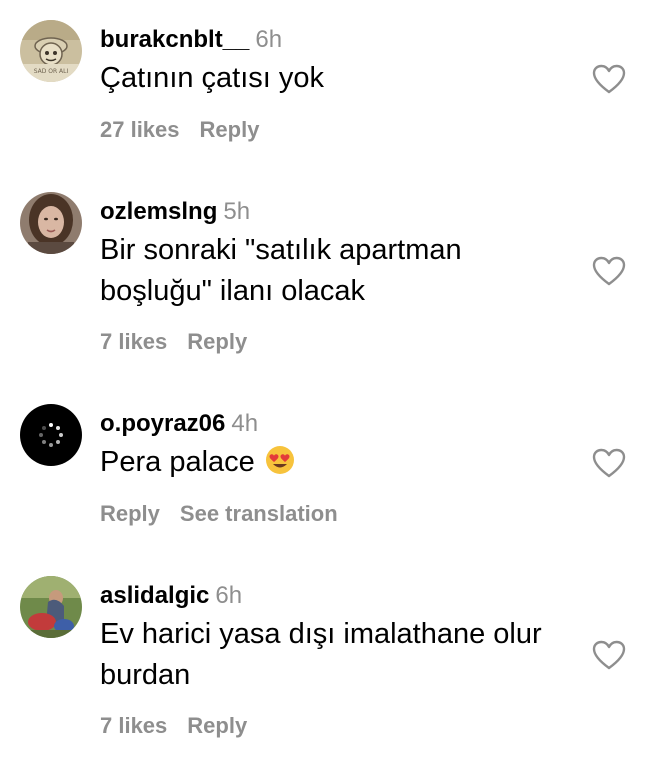 The image size is (646, 770). What do you see at coordinates (189, 130) in the screenshot?
I see `comment-actions: 27 likes Reply` at bounding box center [189, 130].